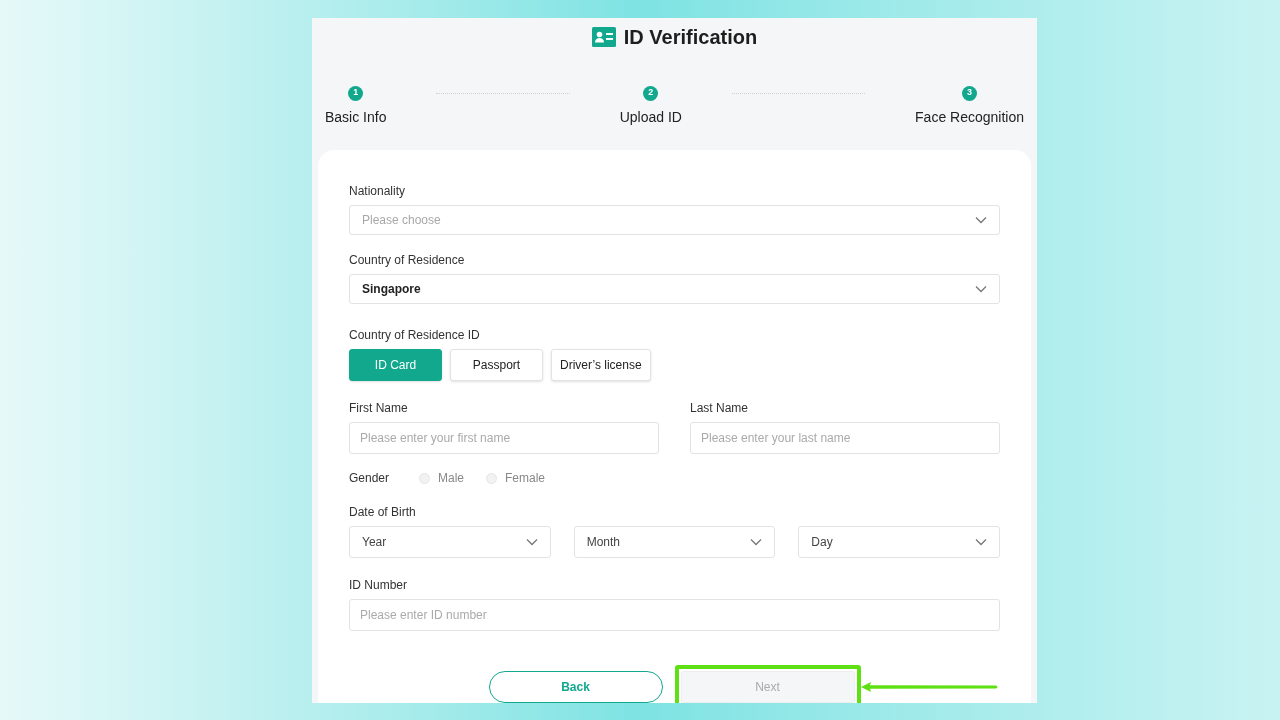  What do you see at coordinates (674, 615) in the screenshot?
I see `text-field: Please enter ID number` at bounding box center [674, 615].